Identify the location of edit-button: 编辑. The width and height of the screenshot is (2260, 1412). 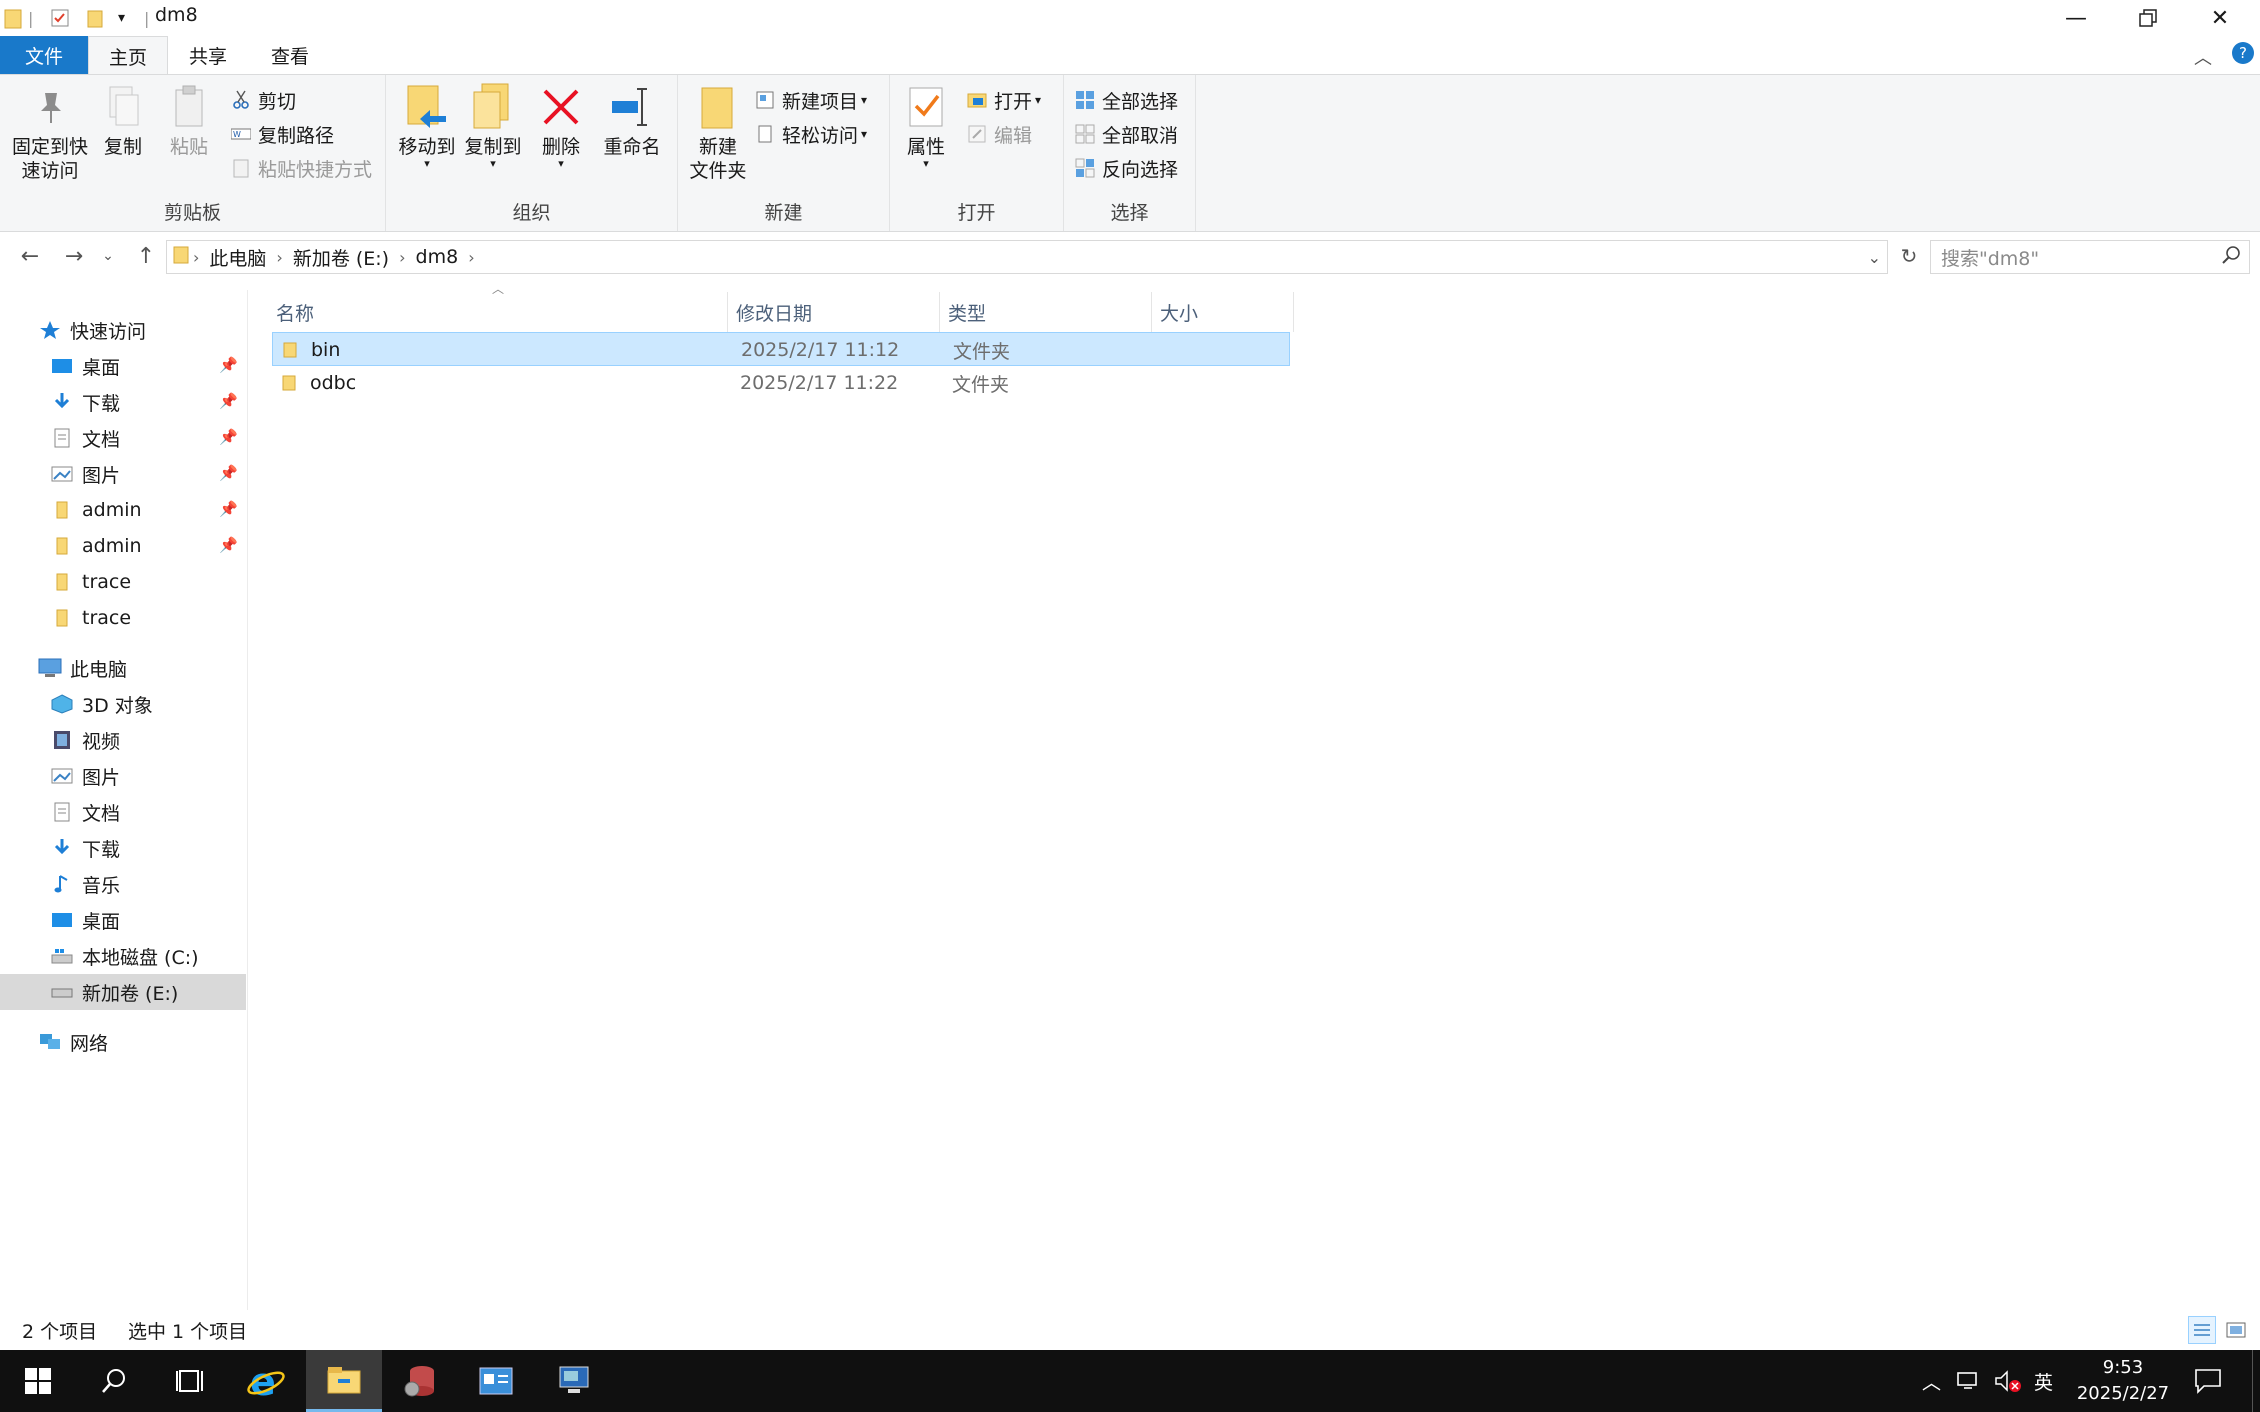
(999, 134).